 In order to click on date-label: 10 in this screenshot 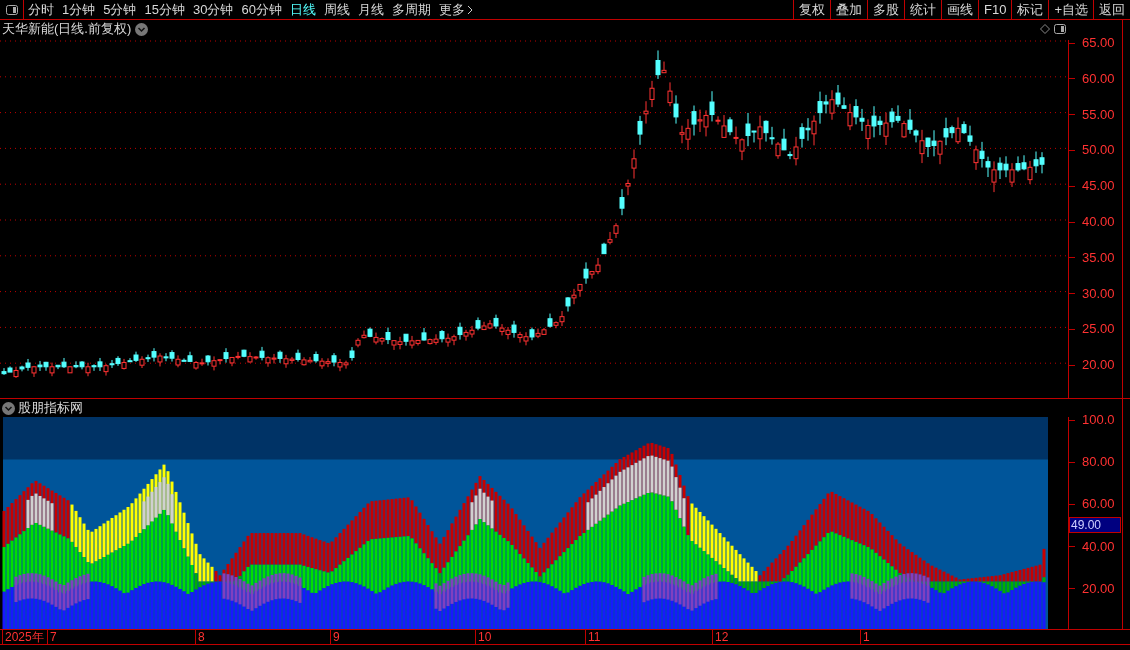, I will do `click(483, 637)`.